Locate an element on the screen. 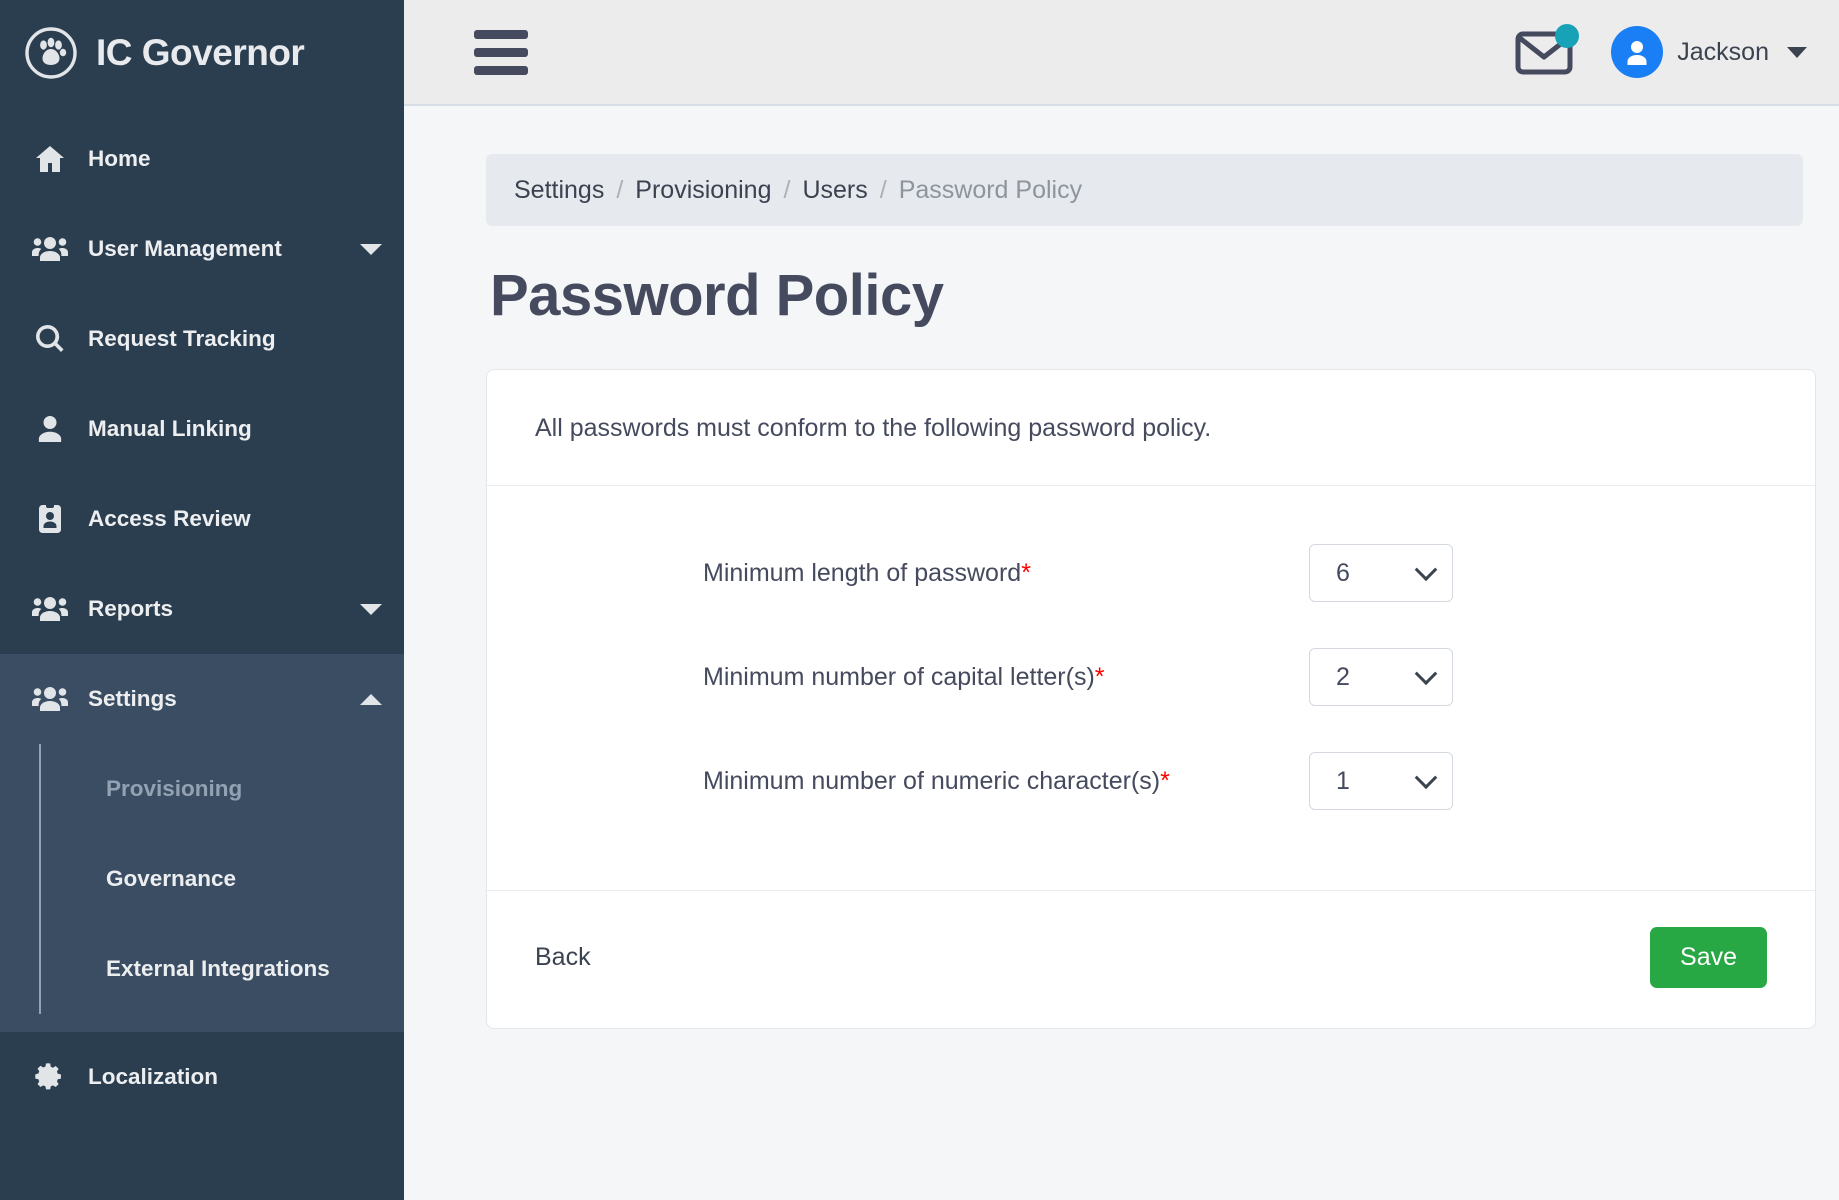 The width and height of the screenshot is (1839, 1200). sidebar-subitem-provisioning: Provisioning is located at coordinates (222, 789).